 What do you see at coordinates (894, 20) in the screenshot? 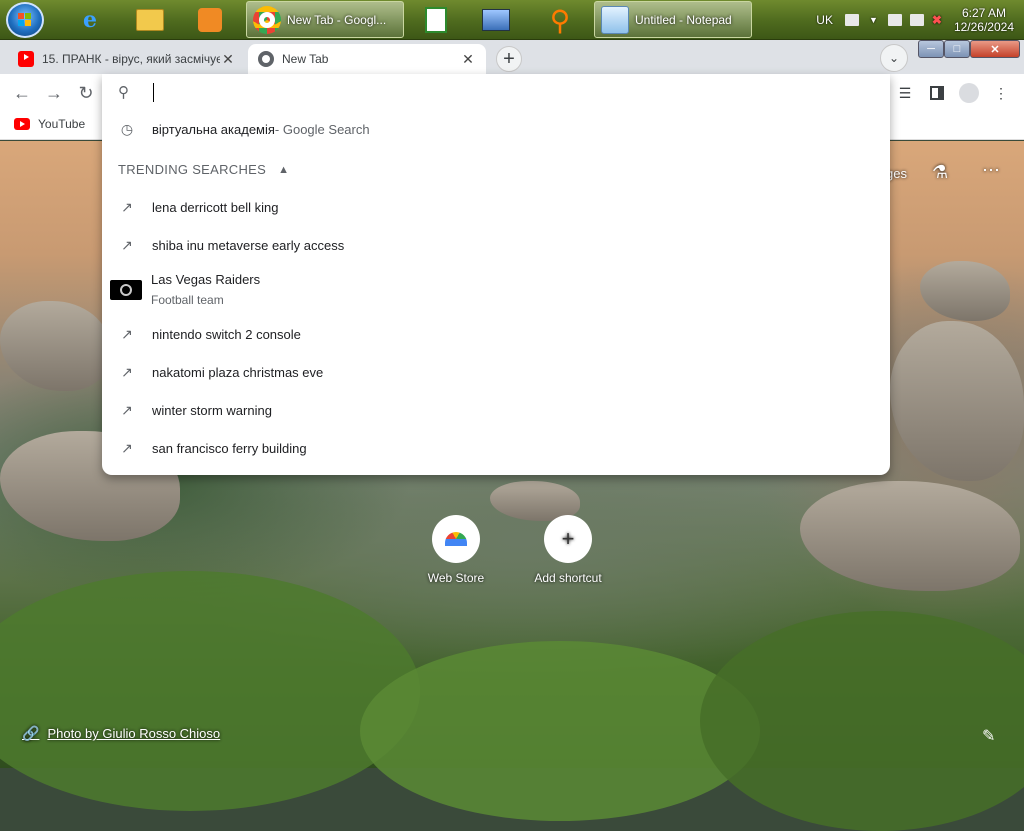
I see `network-icon` at bounding box center [894, 20].